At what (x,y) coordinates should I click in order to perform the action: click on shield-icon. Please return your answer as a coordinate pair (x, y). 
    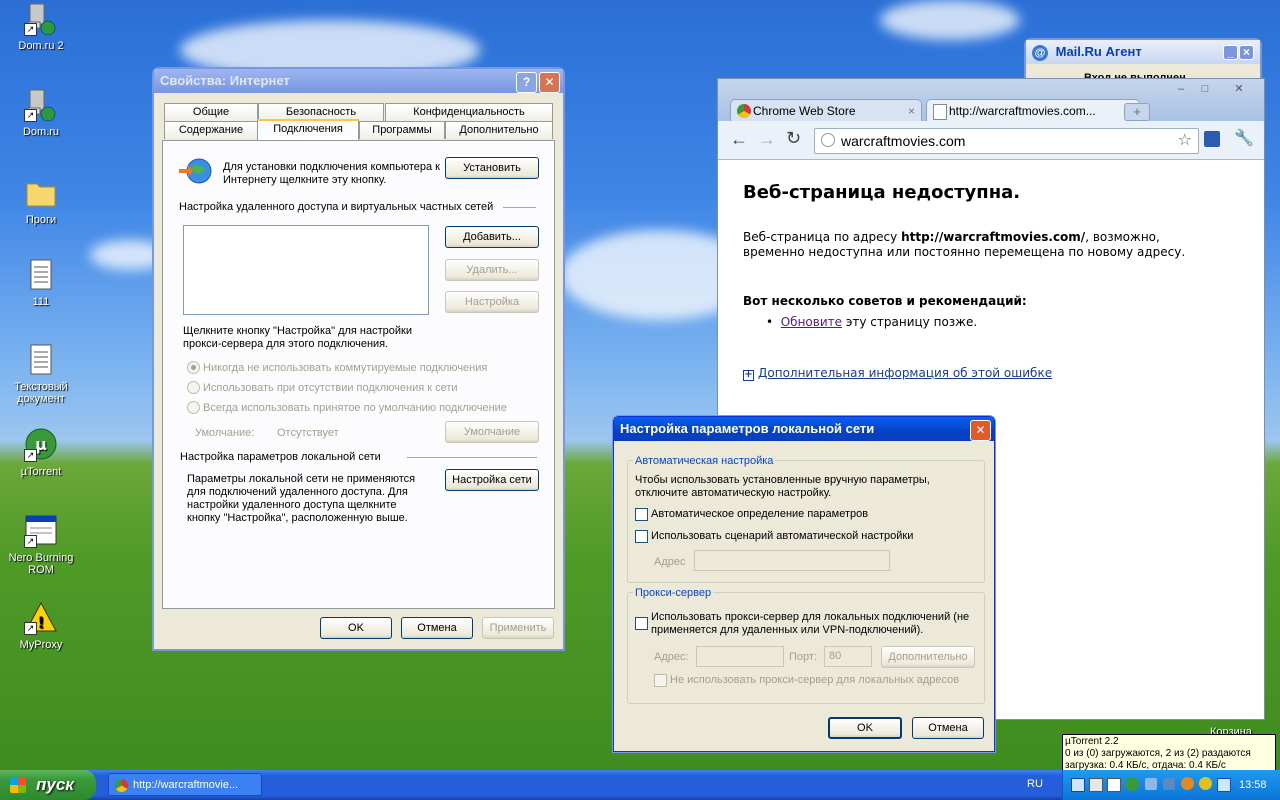
    Looking at the image, I should click on (1224, 785).